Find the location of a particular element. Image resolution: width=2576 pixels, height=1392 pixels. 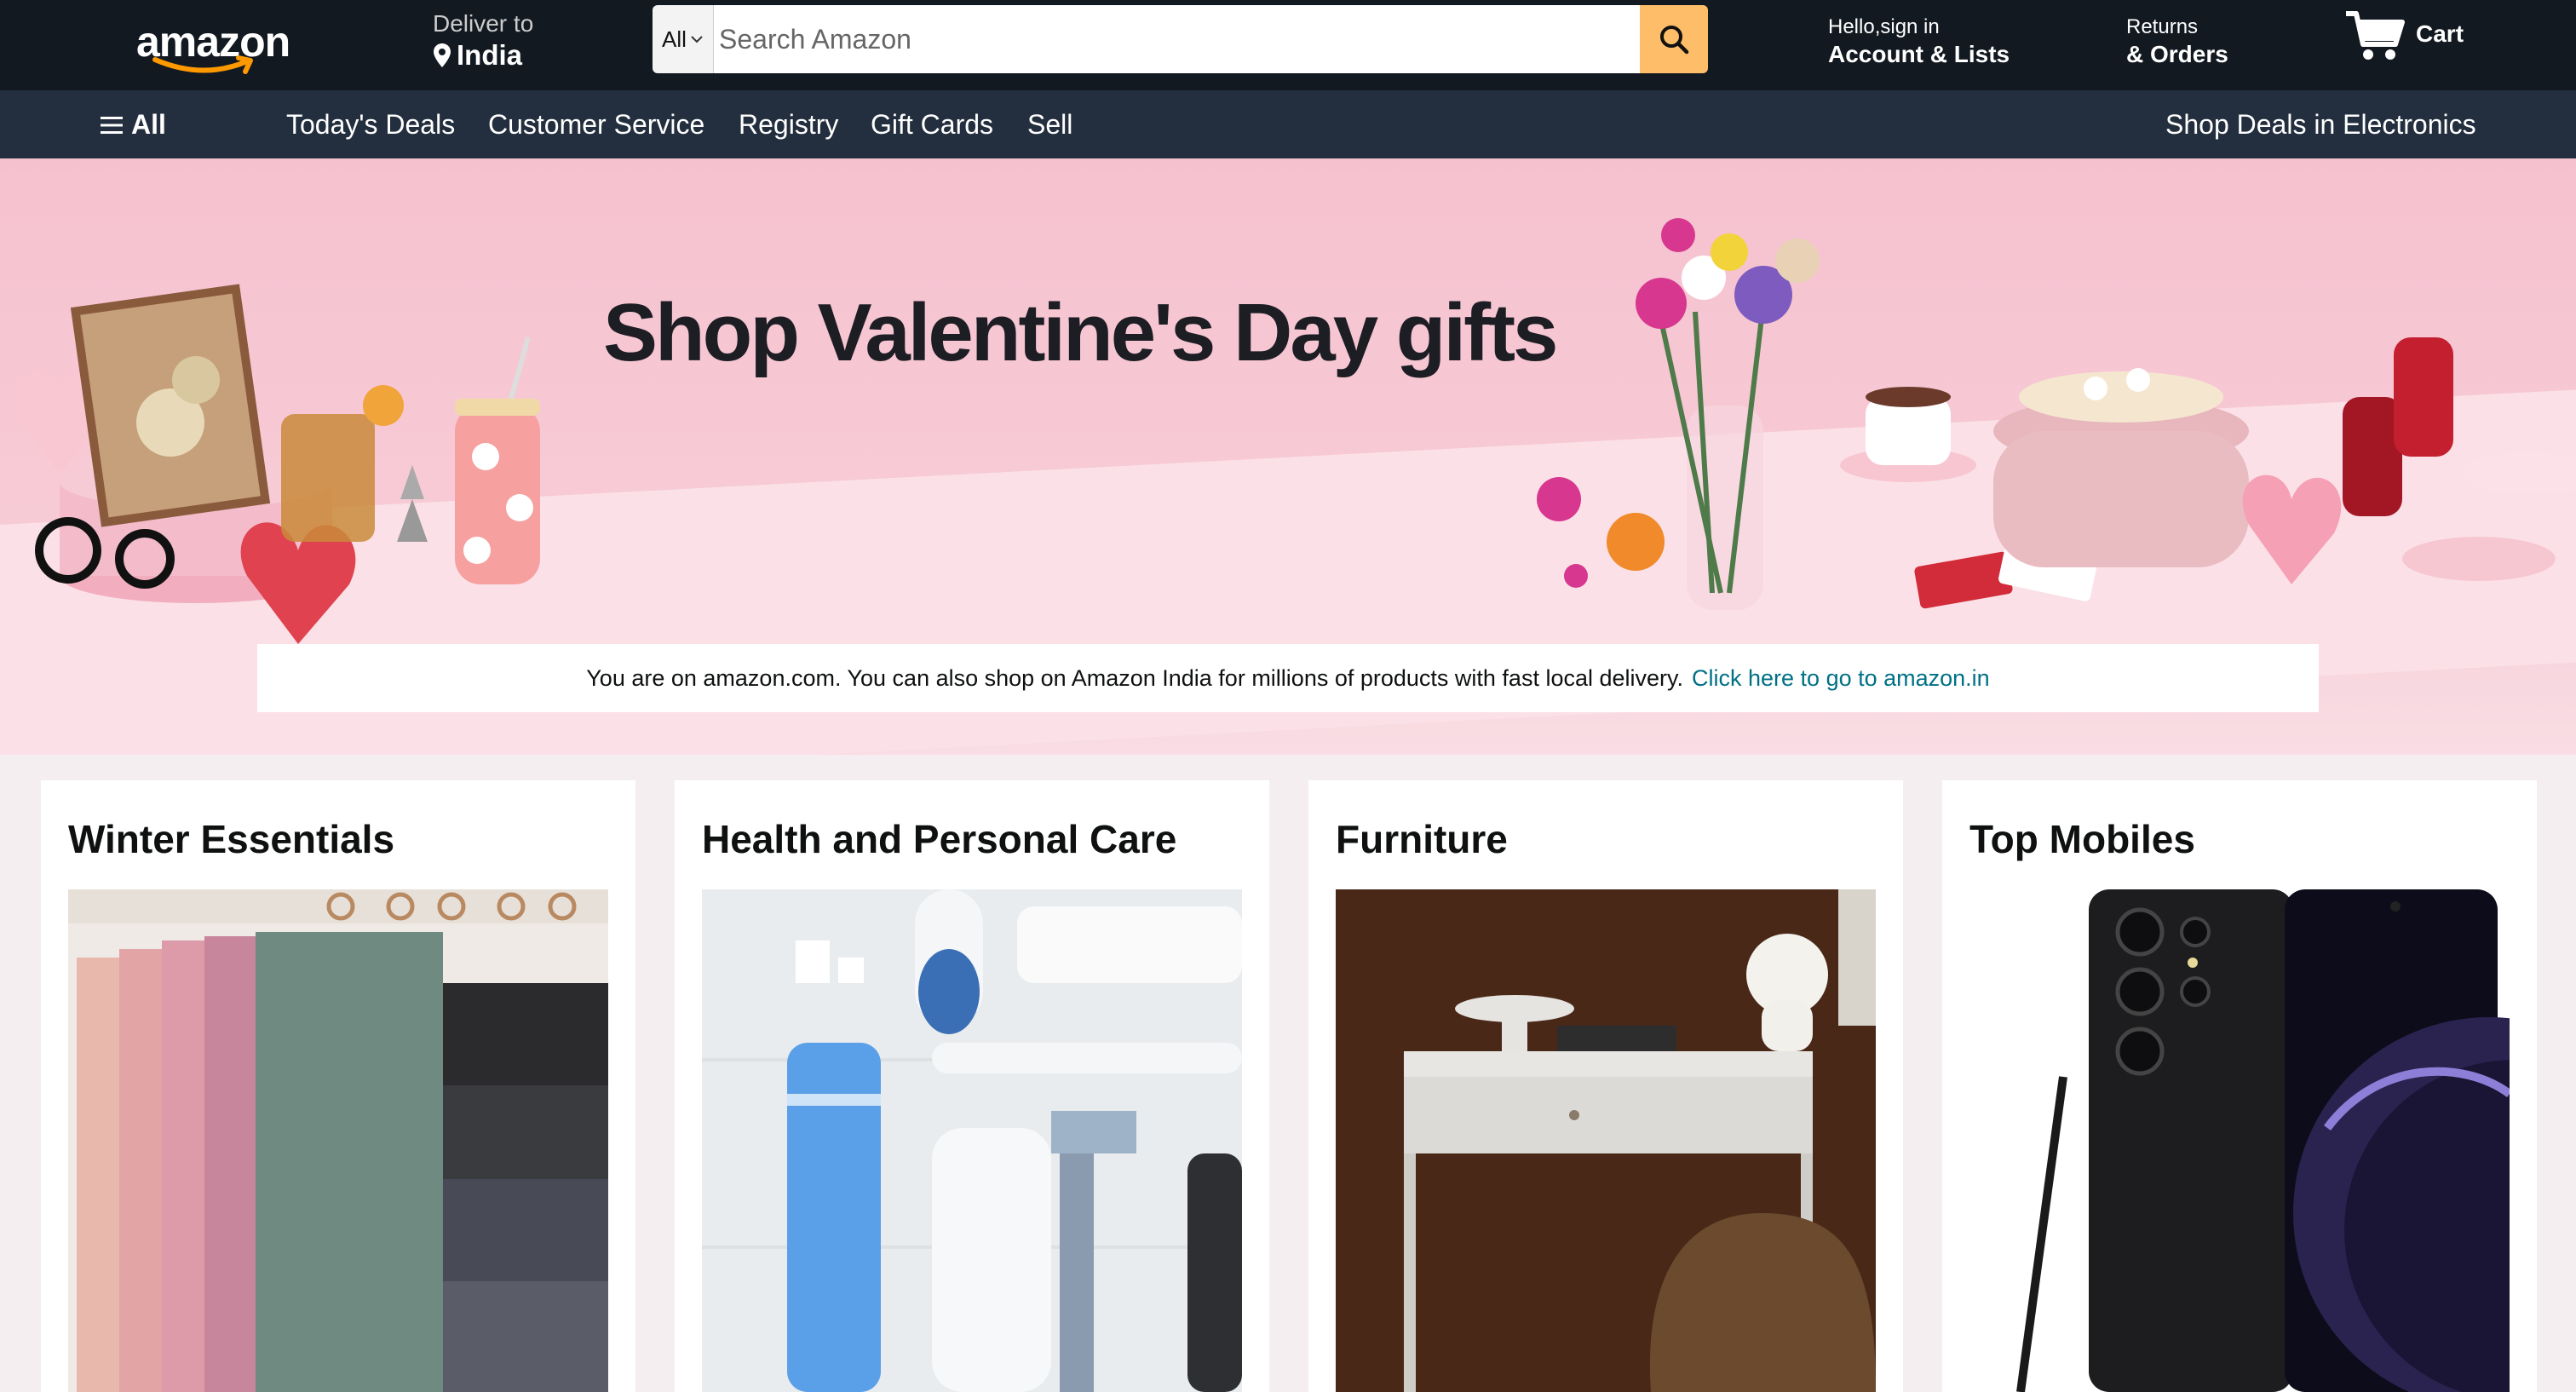

cart: Cart is located at coordinates (2404, 36).